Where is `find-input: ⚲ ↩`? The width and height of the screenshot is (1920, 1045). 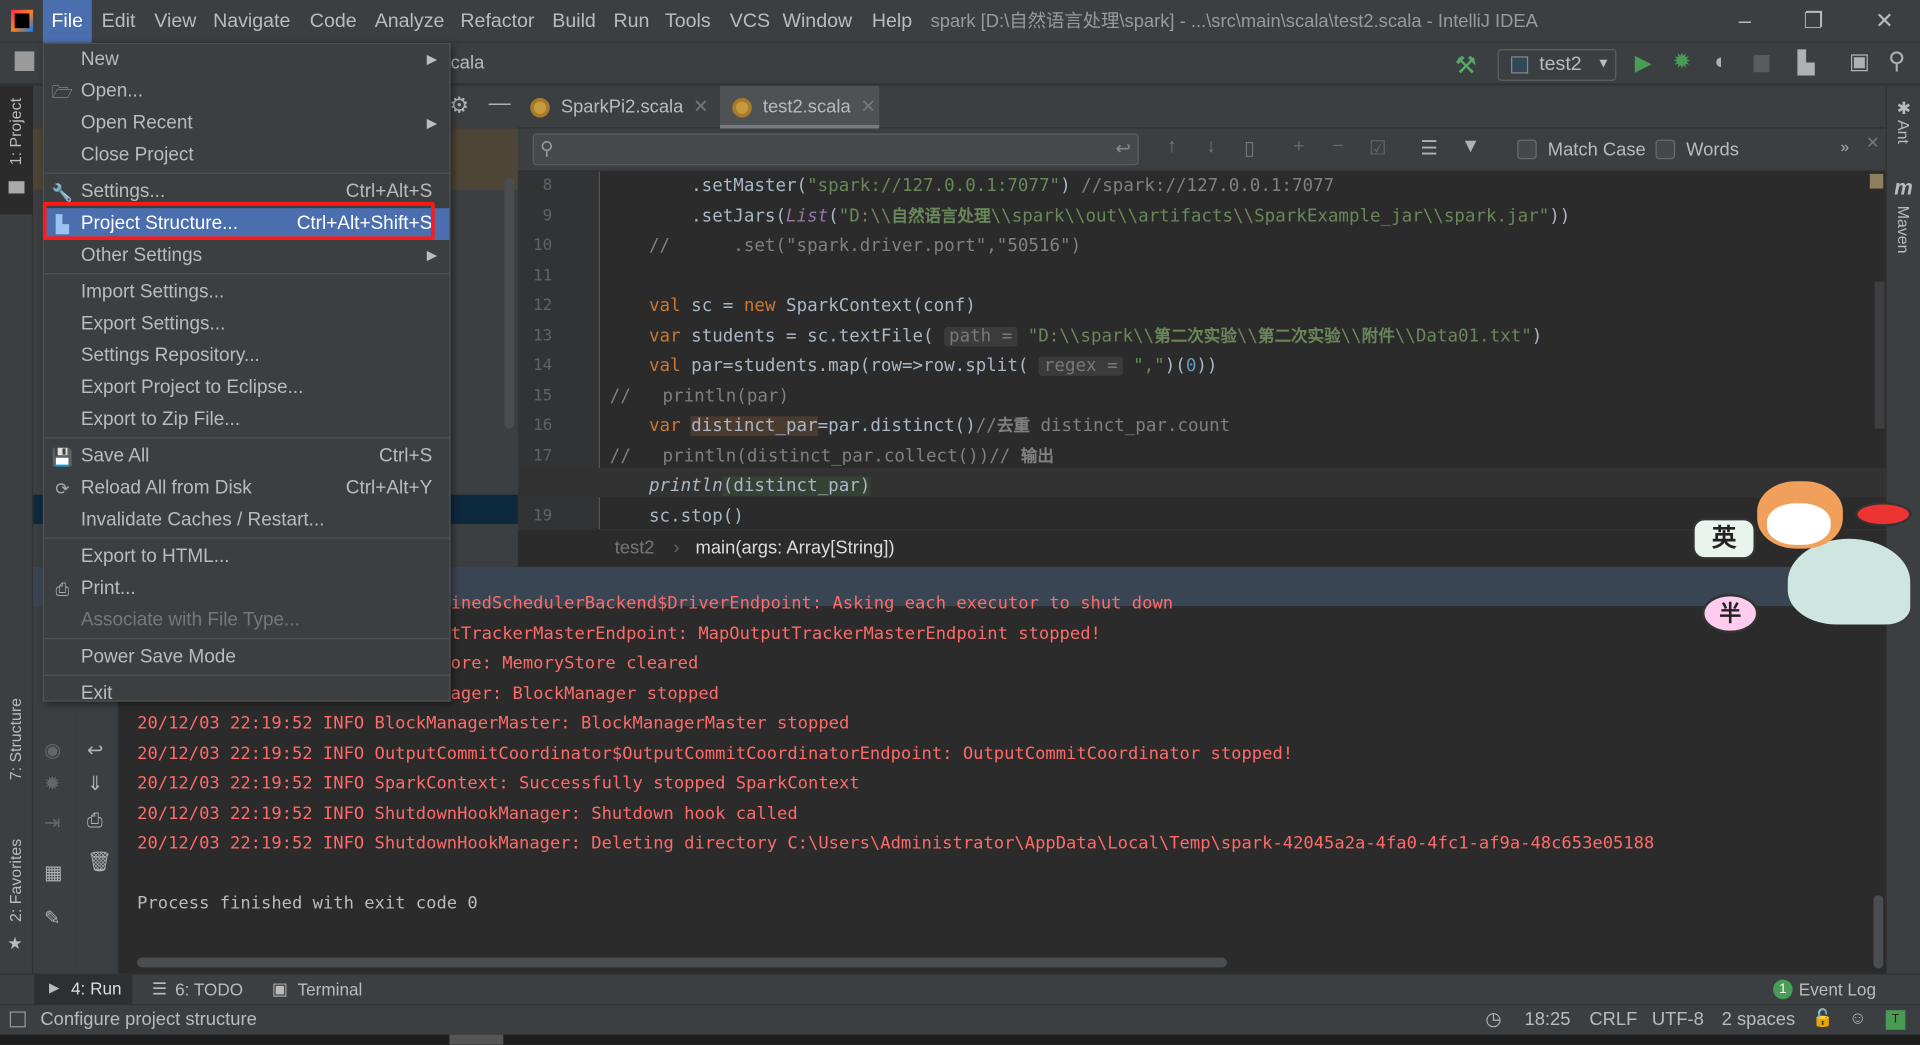
find-input: ⚲ ↩ is located at coordinates (835, 149).